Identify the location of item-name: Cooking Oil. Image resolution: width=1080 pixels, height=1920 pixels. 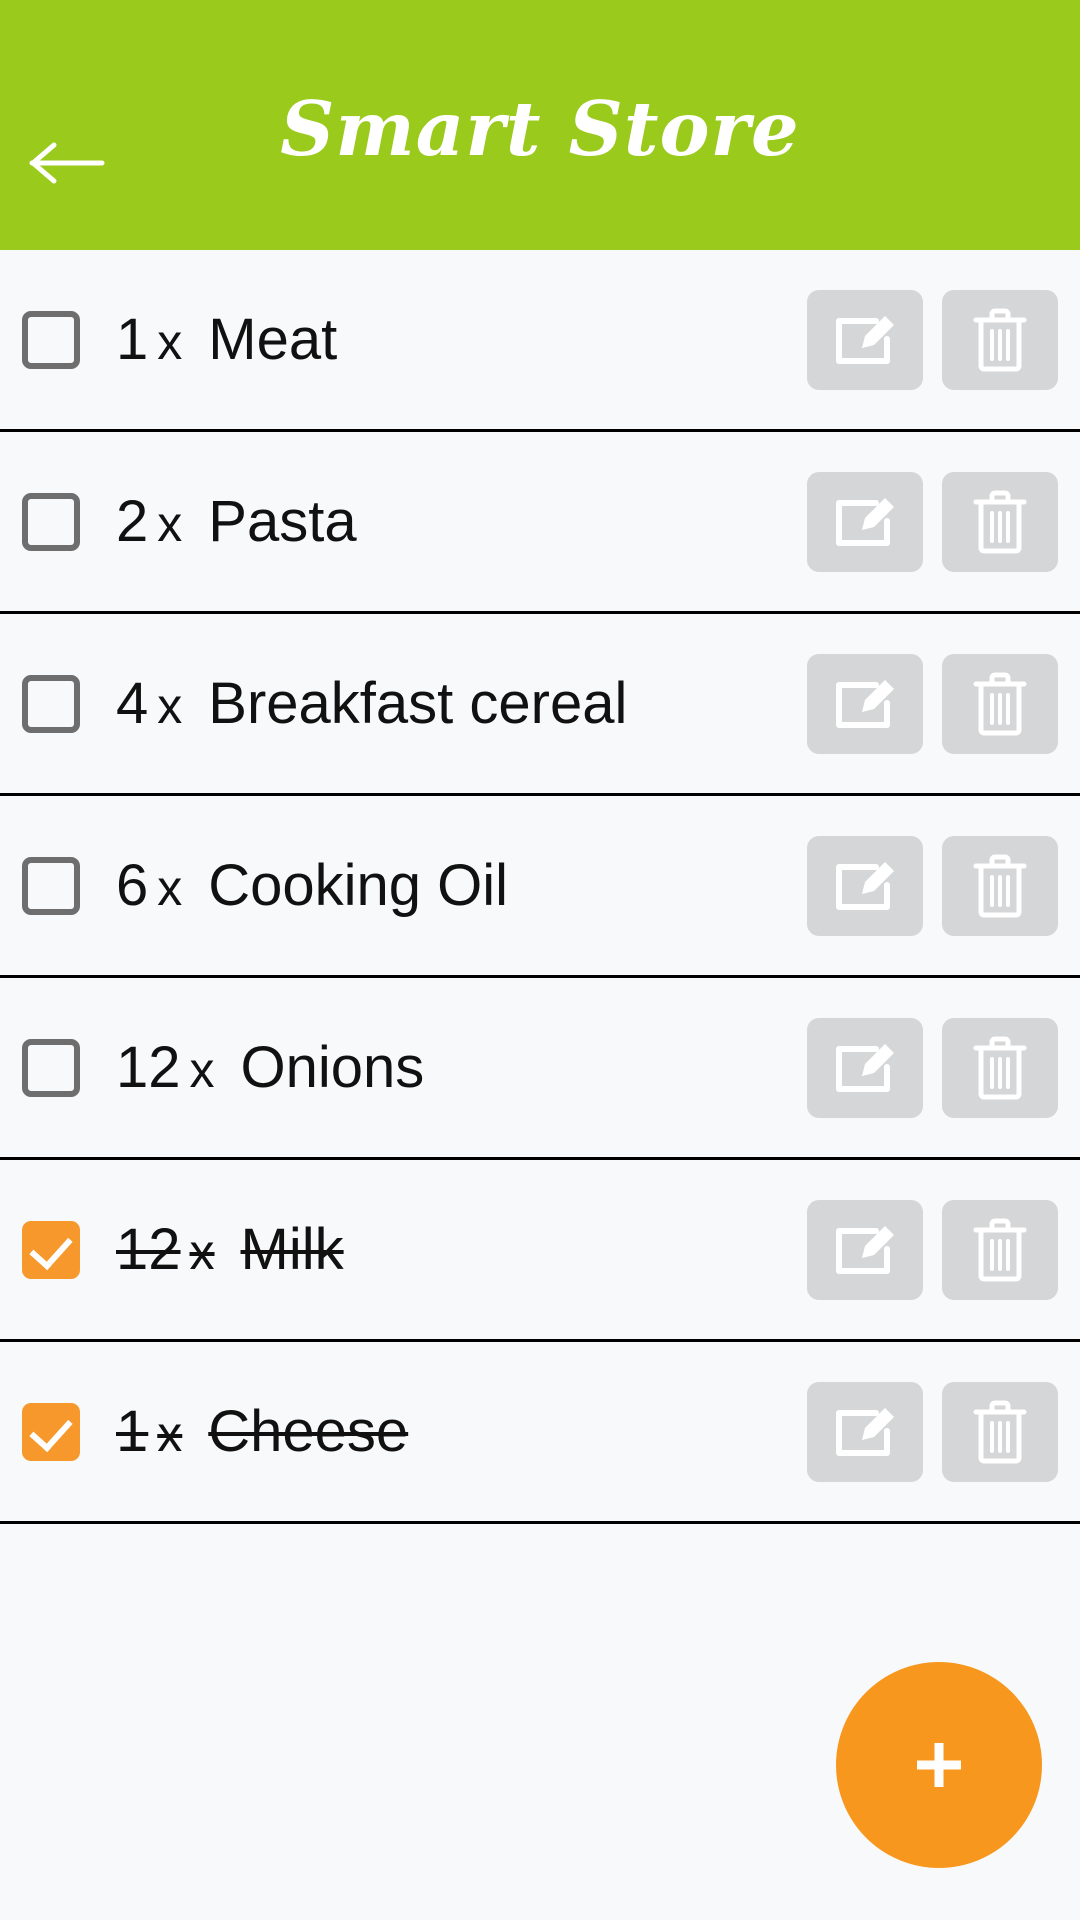
(358, 885).